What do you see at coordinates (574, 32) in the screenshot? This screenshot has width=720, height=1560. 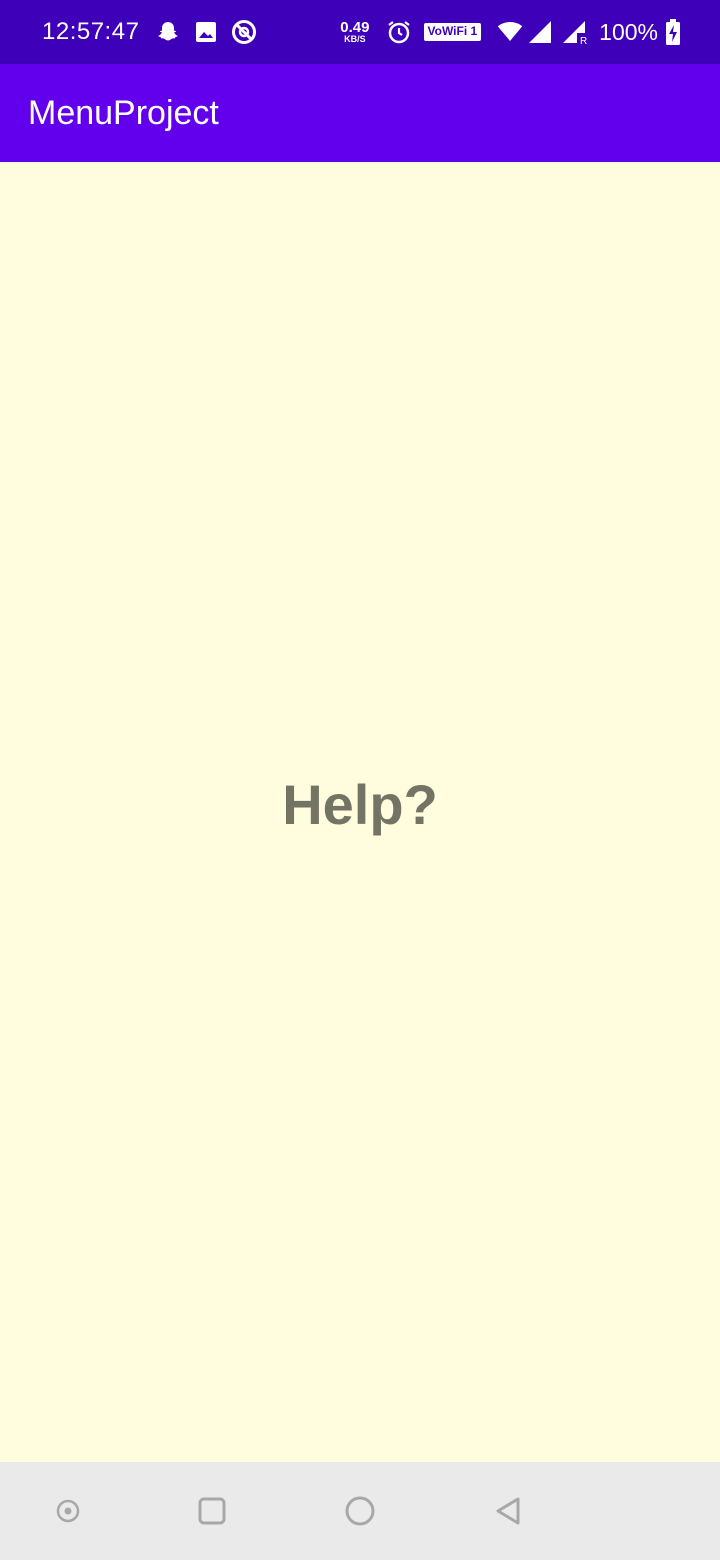 I see `signal-roaming-icon: R` at bounding box center [574, 32].